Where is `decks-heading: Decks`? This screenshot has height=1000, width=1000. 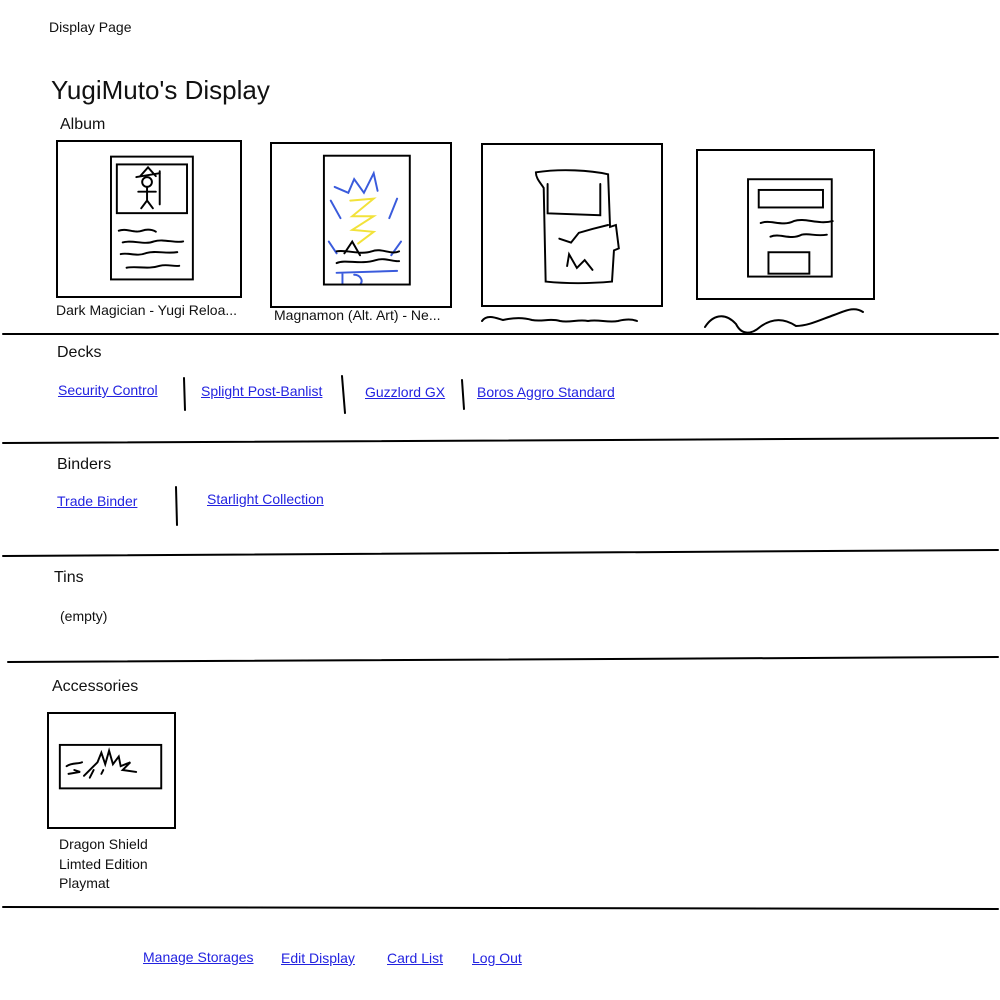 decks-heading: Decks is located at coordinates (79, 352).